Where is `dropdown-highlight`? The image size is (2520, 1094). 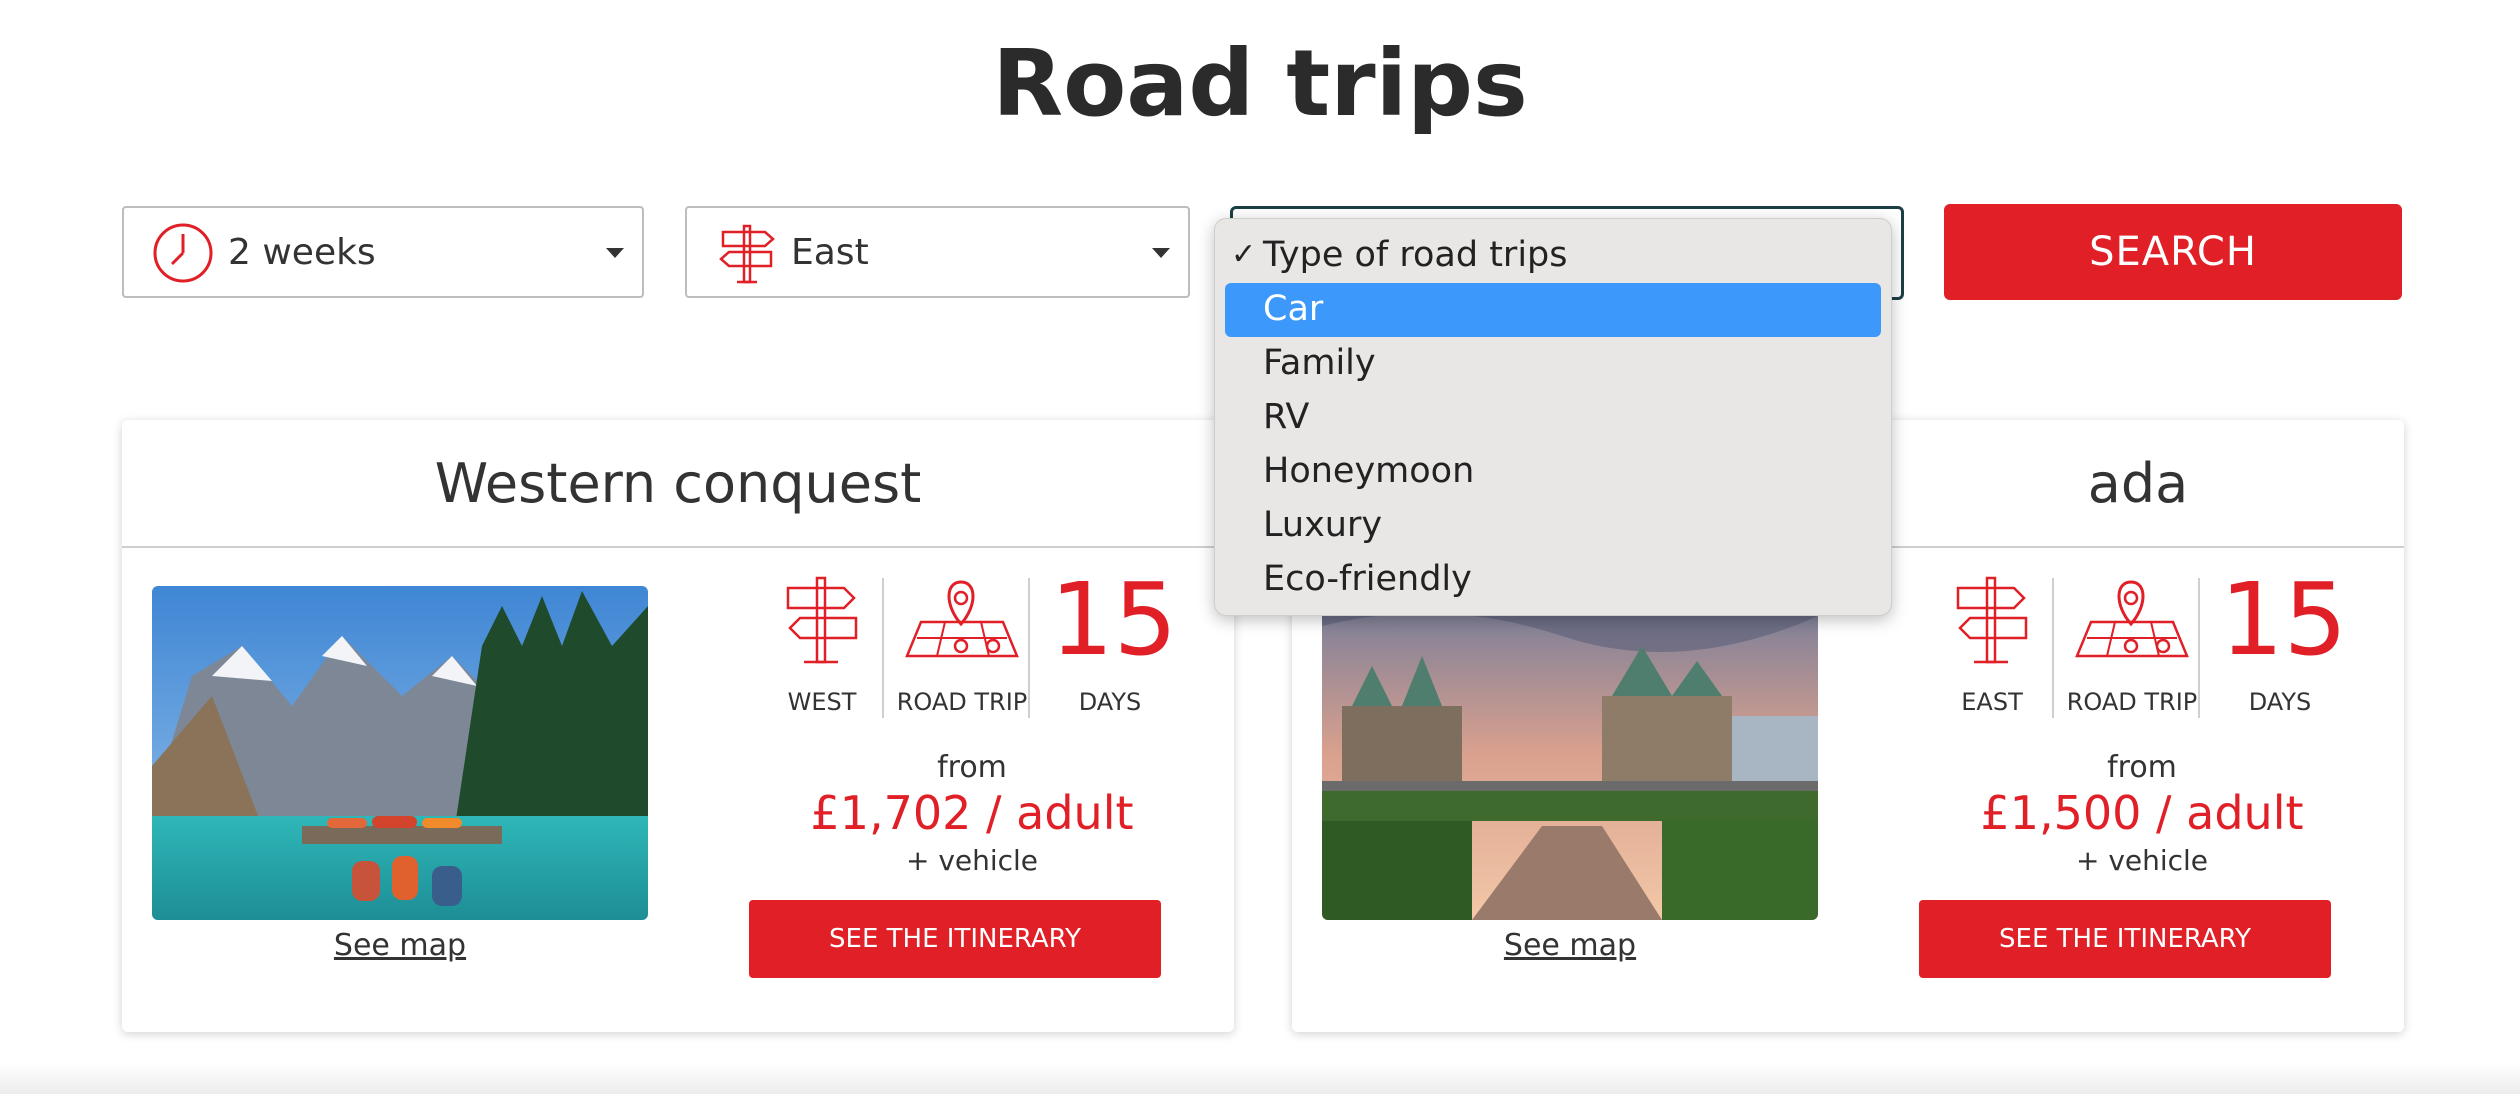 dropdown-highlight is located at coordinates (1553, 310).